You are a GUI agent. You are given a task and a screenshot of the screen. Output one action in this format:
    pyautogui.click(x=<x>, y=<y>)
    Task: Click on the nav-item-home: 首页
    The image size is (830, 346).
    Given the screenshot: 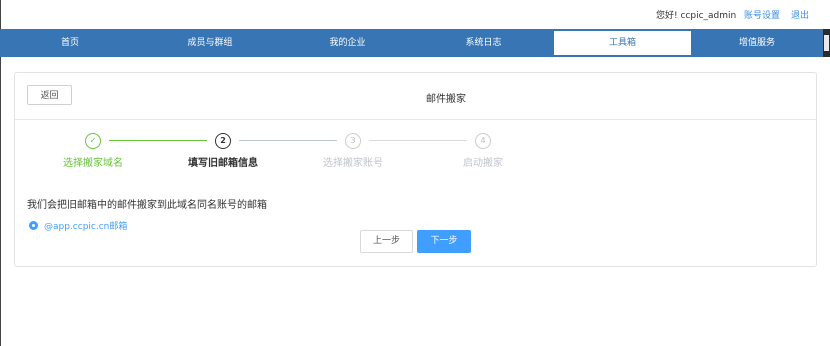 What is the action you would take?
    pyautogui.click(x=70, y=43)
    